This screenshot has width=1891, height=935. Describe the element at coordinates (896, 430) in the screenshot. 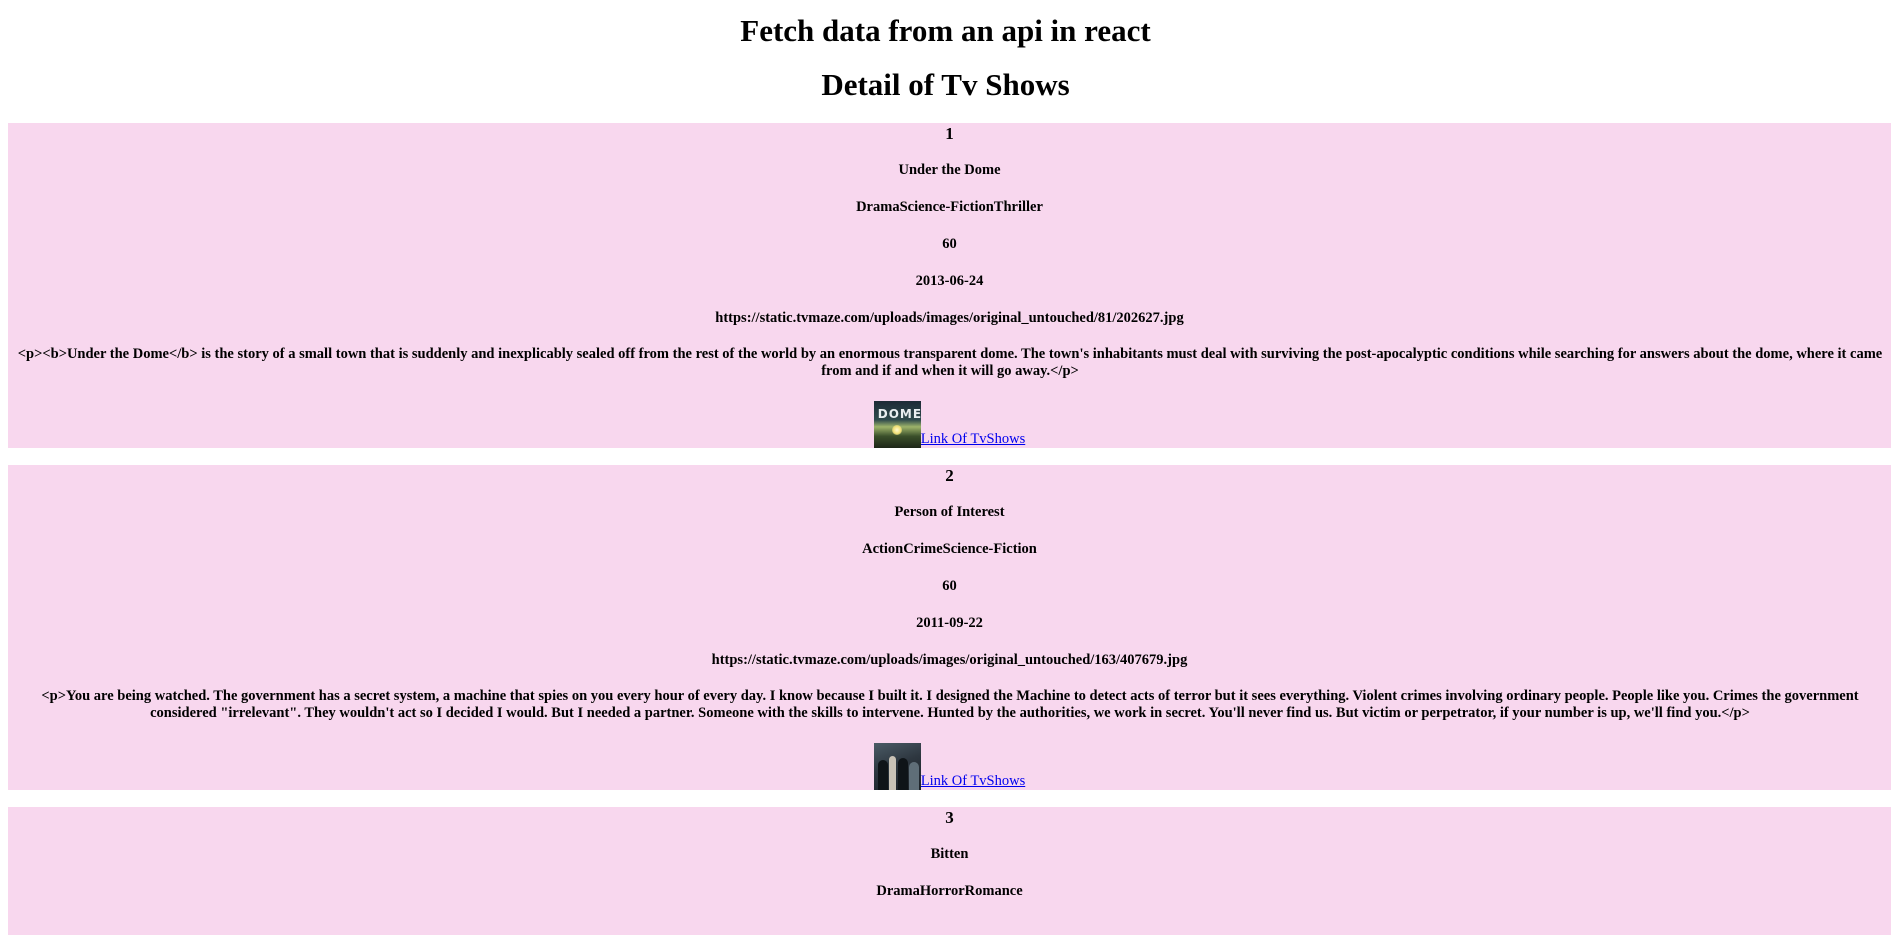

I see `thumbnail-sun-glow` at that location.